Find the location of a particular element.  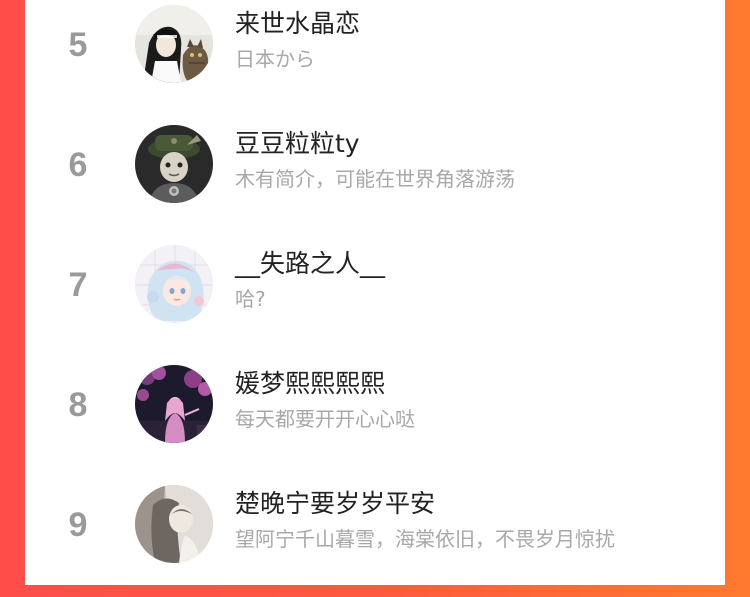

user-name: 楚晚宁要岁岁平安 is located at coordinates (335, 504).